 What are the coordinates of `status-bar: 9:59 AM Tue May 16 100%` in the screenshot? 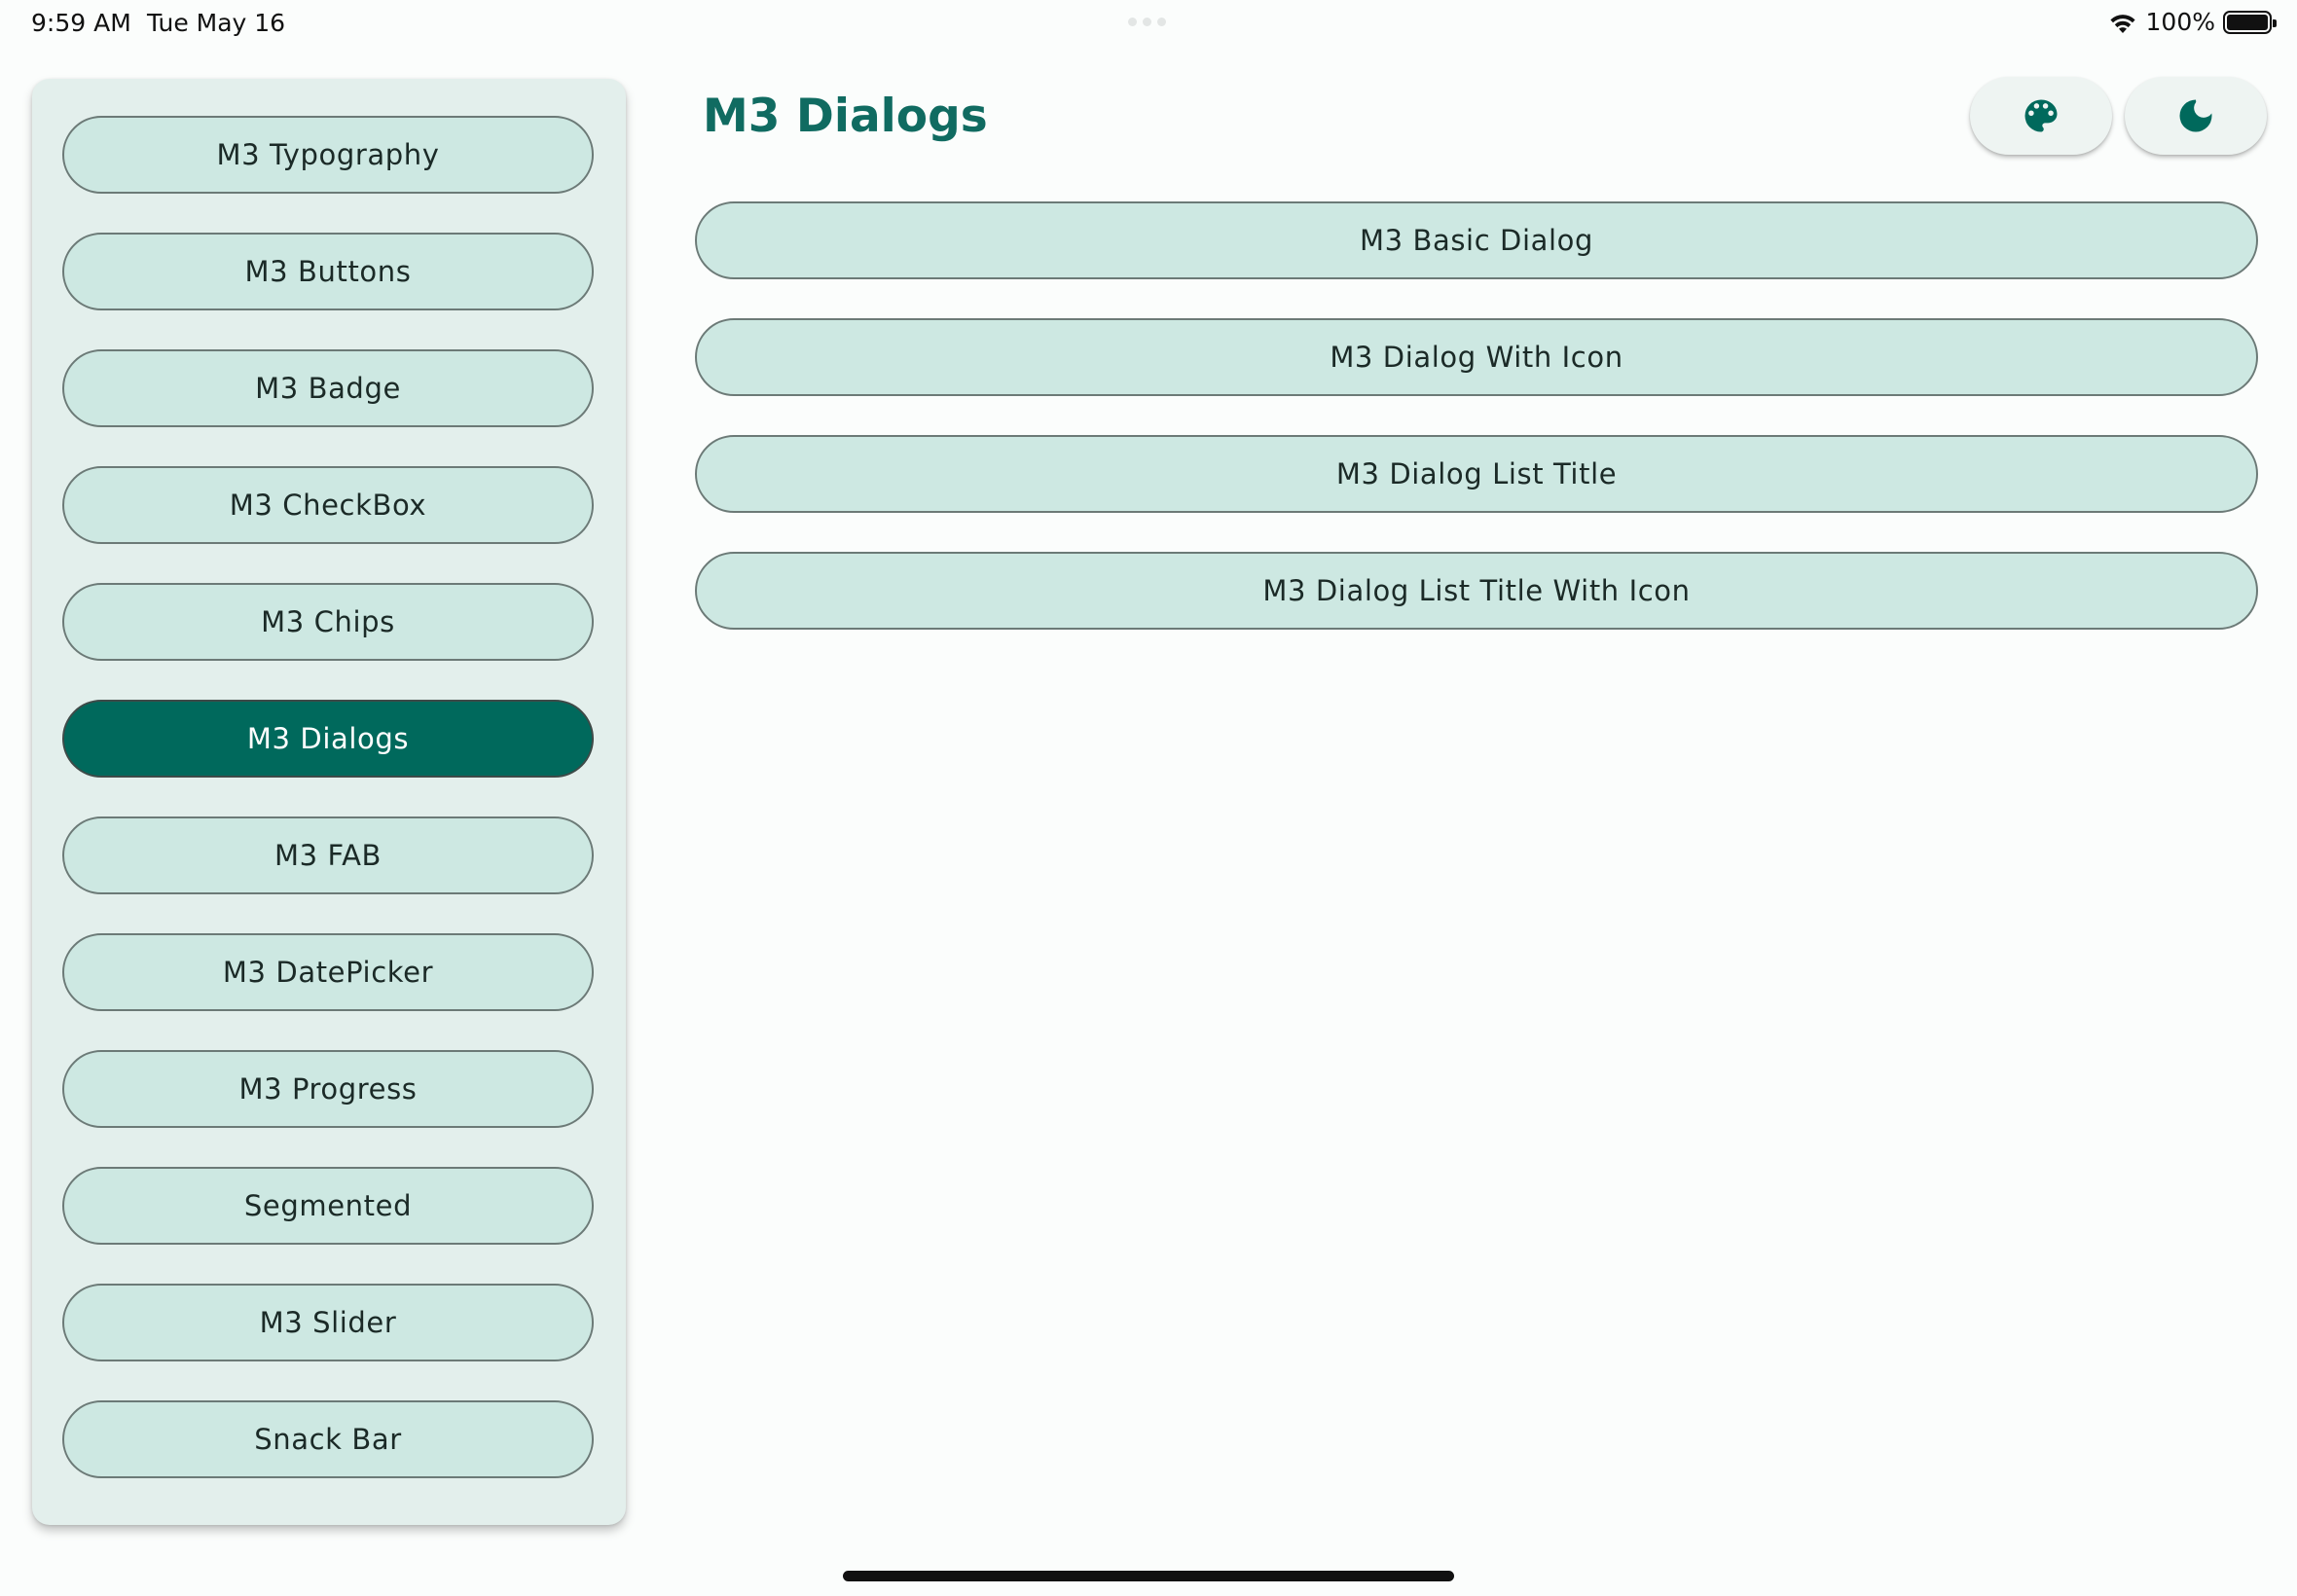 It's located at (1148, 23).